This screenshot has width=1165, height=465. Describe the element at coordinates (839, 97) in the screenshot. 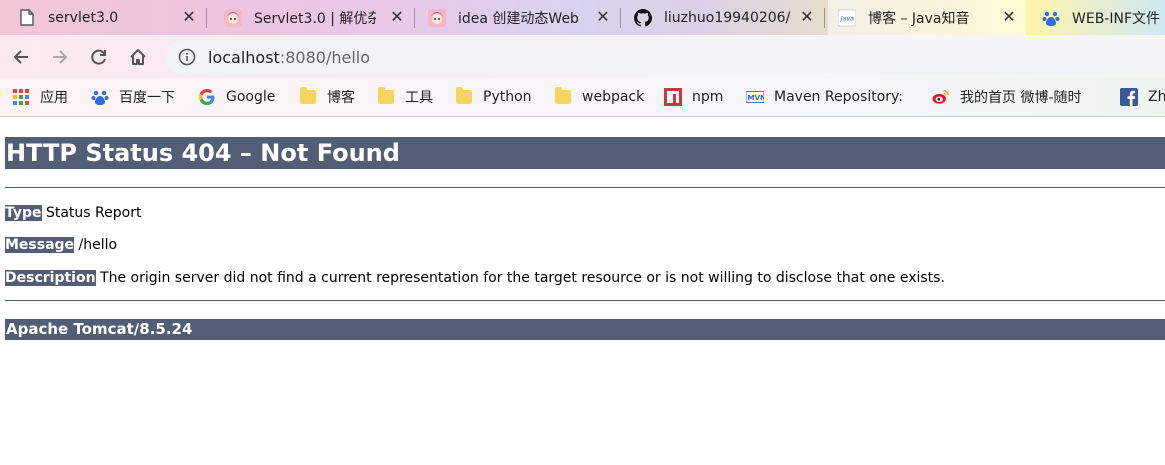

I see `bookmark-label: Maven Repository:` at that location.